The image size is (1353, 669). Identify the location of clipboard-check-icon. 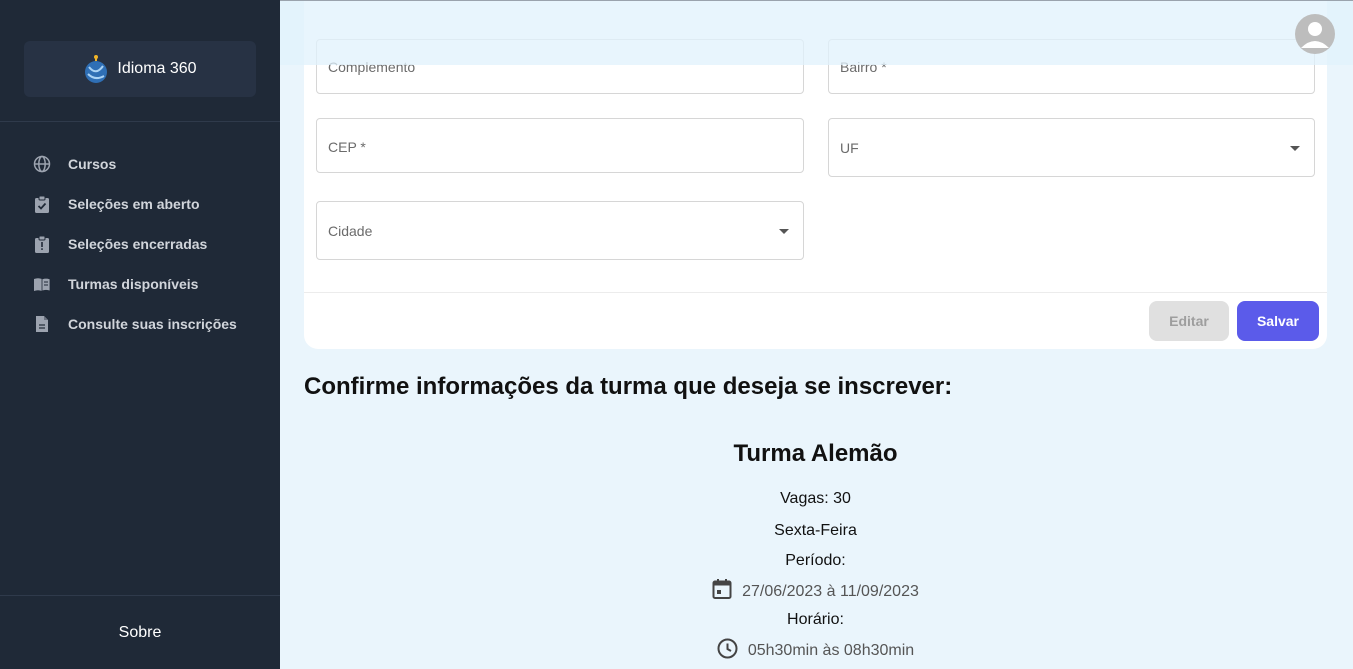
(42, 204).